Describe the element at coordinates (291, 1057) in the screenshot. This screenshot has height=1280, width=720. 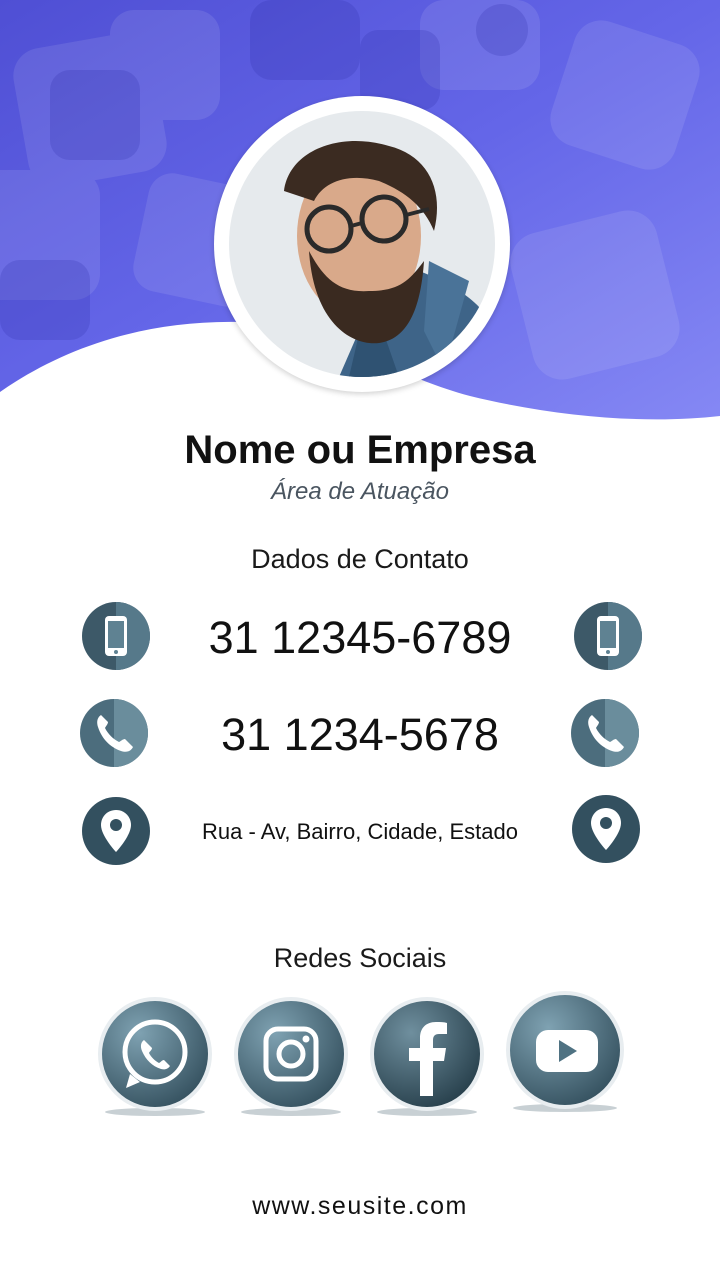
I see `instagram-icon` at that location.